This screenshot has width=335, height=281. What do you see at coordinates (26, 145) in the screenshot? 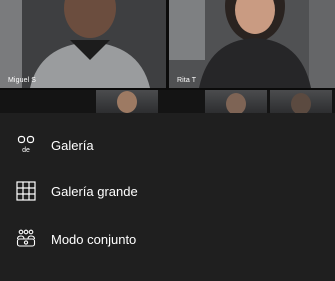
I see `gallery-icon: de` at bounding box center [26, 145].